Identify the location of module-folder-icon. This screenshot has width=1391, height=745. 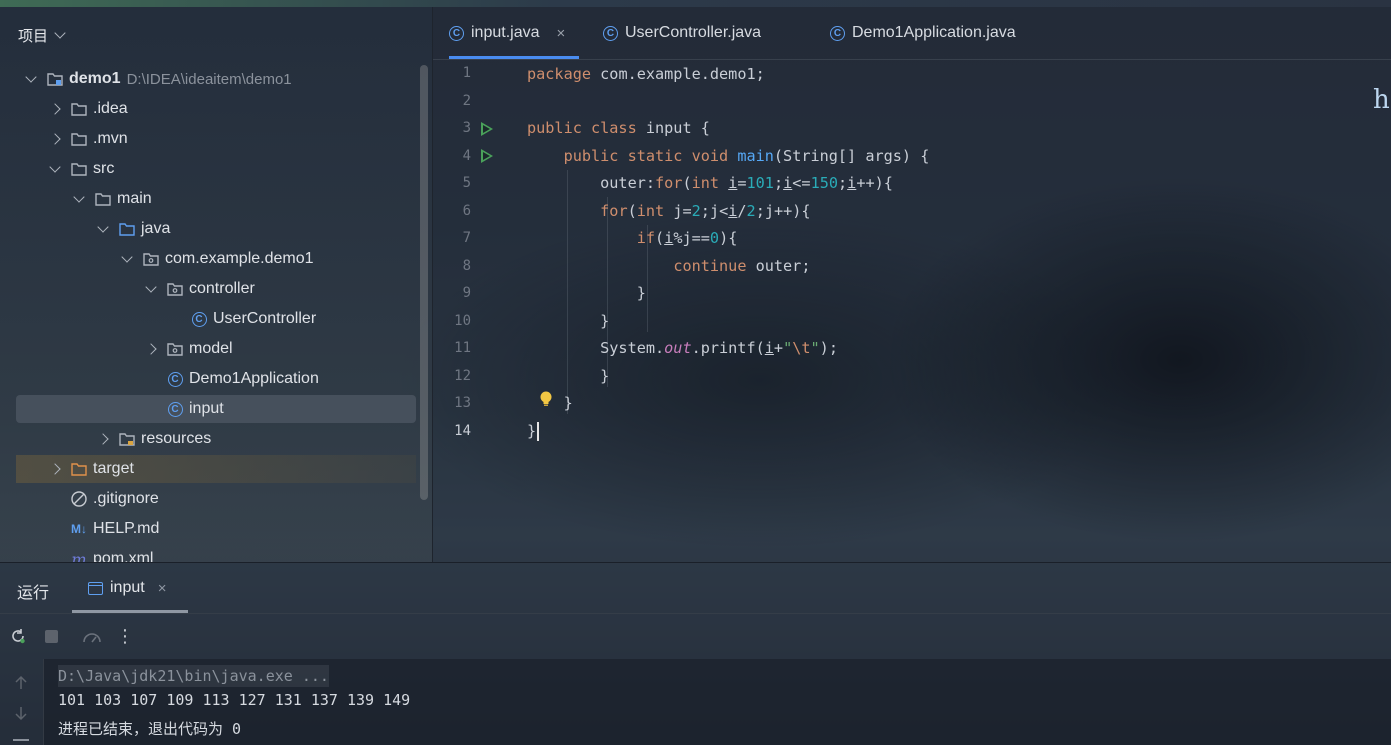
(55, 79).